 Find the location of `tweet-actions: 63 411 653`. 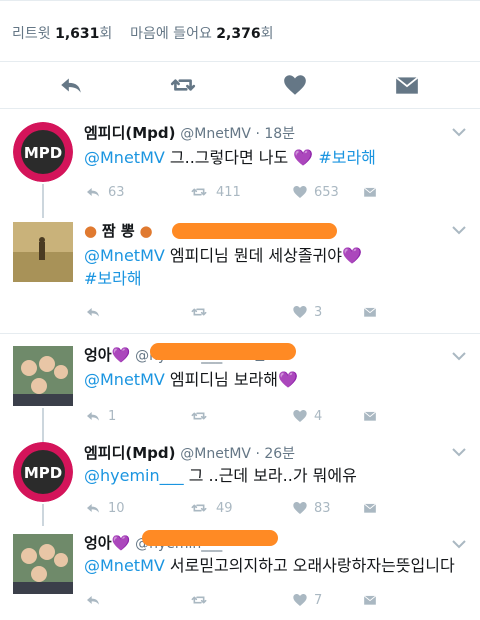

tweet-actions: 63 411 653 is located at coordinates (234, 192).